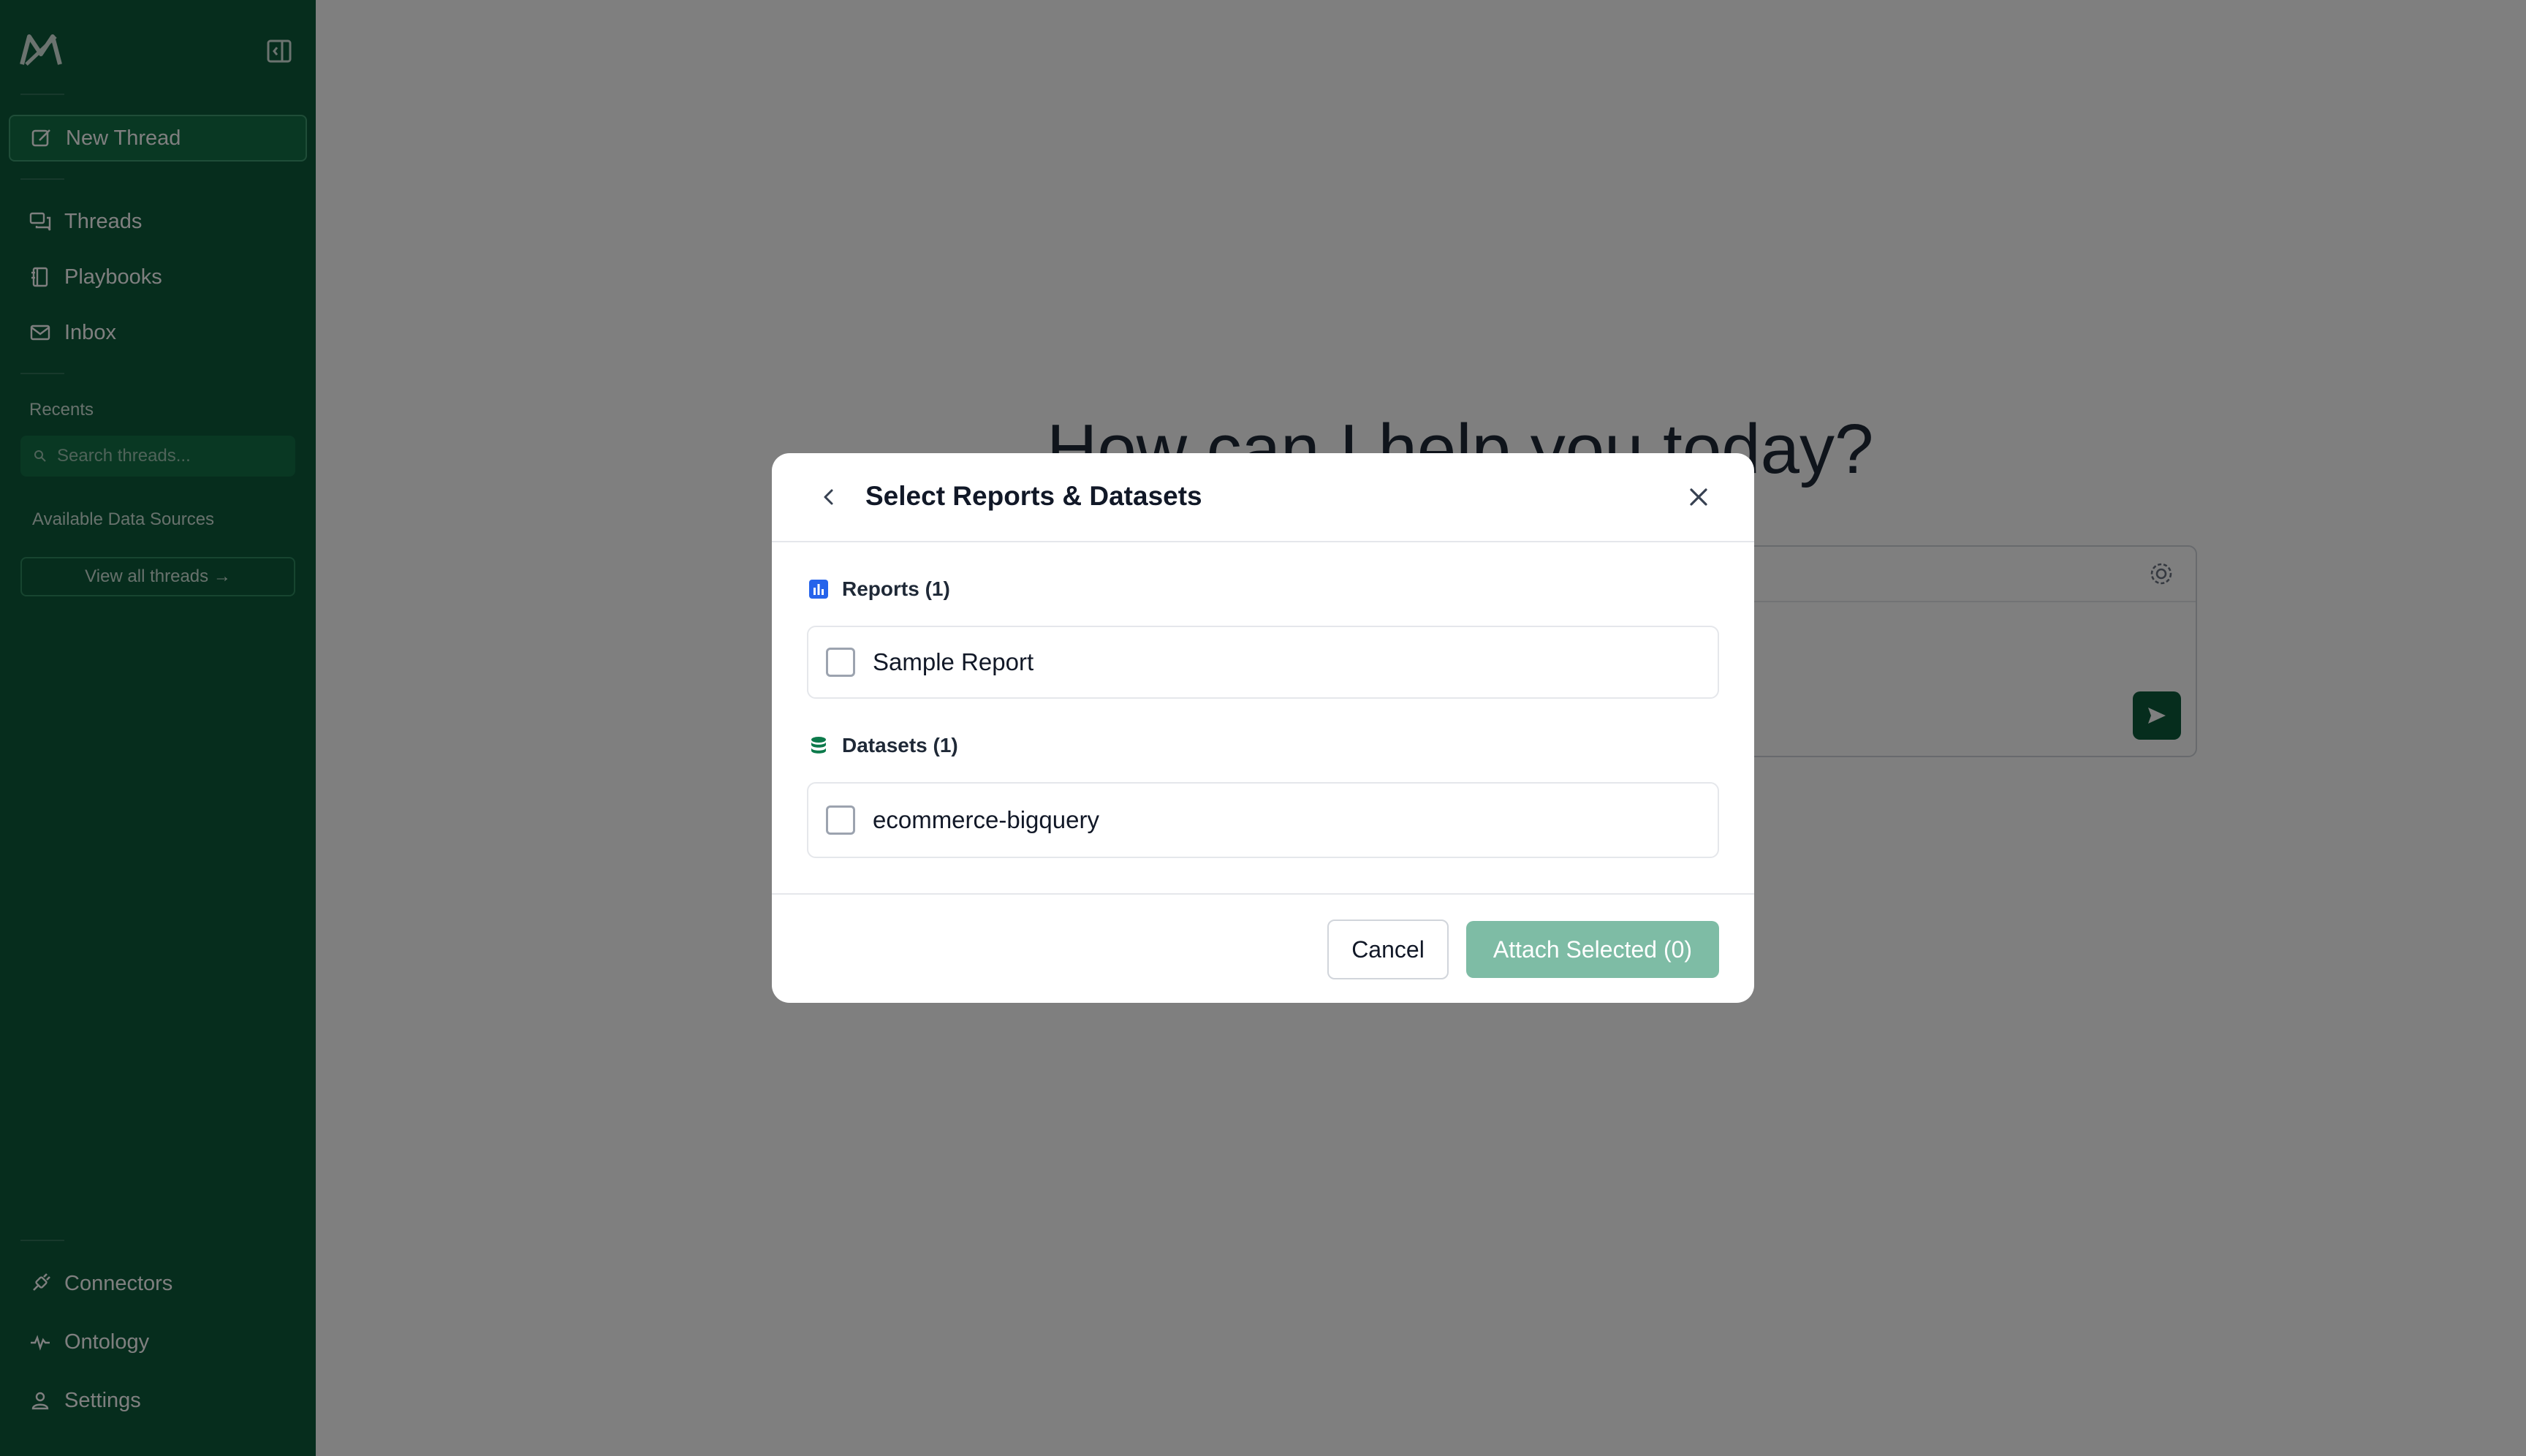  What do you see at coordinates (1263, 497) in the screenshot?
I see `dialog-header: Select Reports & Datasets` at bounding box center [1263, 497].